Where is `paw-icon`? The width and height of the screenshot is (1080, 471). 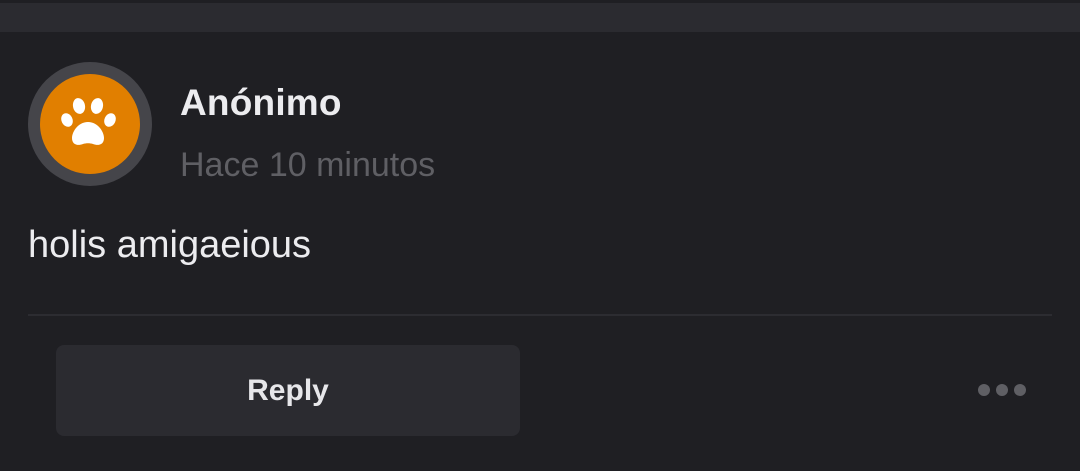
paw-icon is located at coordinates (90, 124).